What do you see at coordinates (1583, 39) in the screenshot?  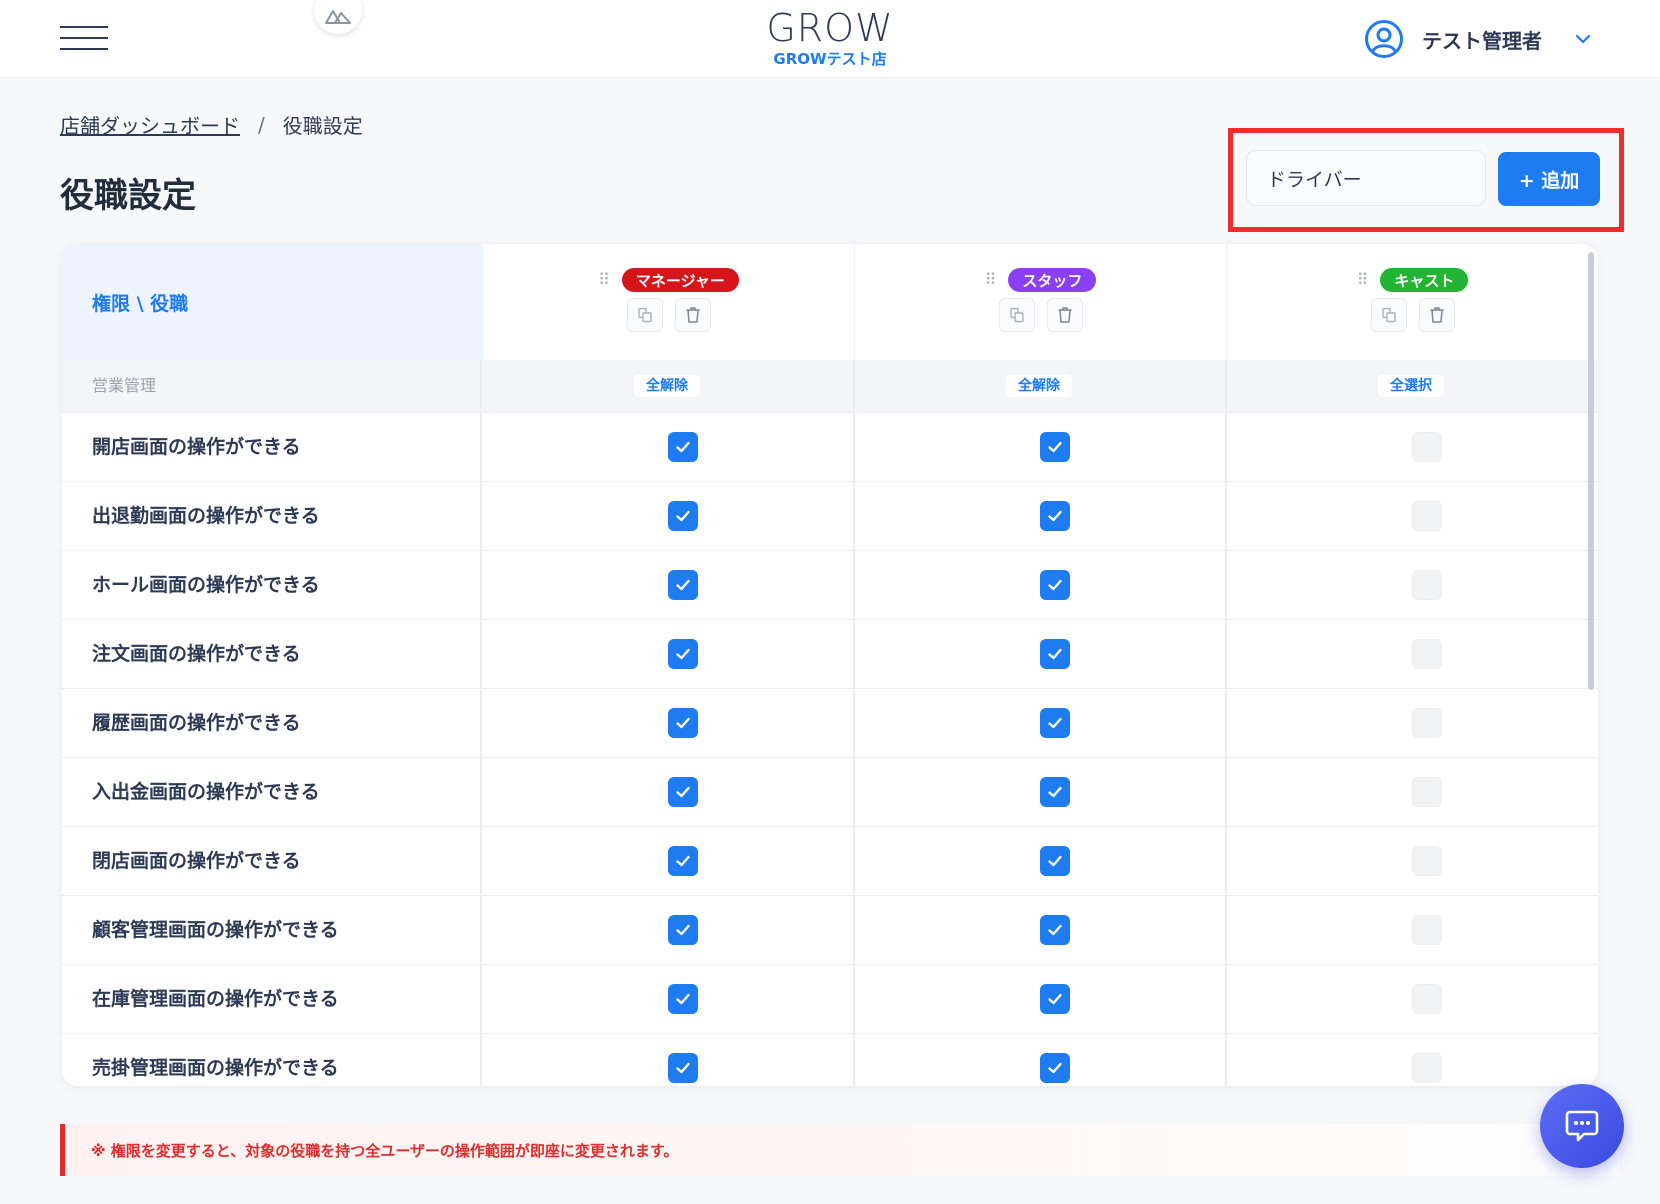 I see `chevron-down-icon` at bounding box center [1583, 39].